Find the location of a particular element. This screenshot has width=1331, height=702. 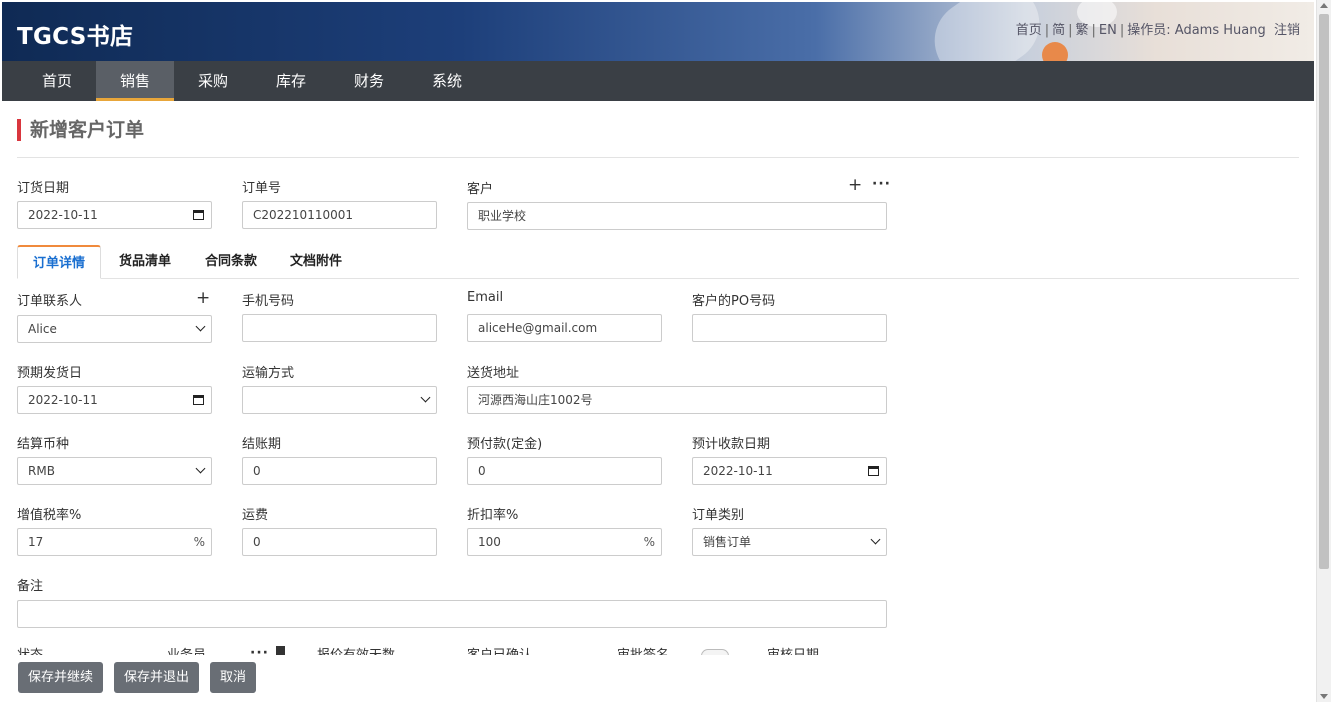

logout-link: 注销 is located at coordinates (1287, 30).